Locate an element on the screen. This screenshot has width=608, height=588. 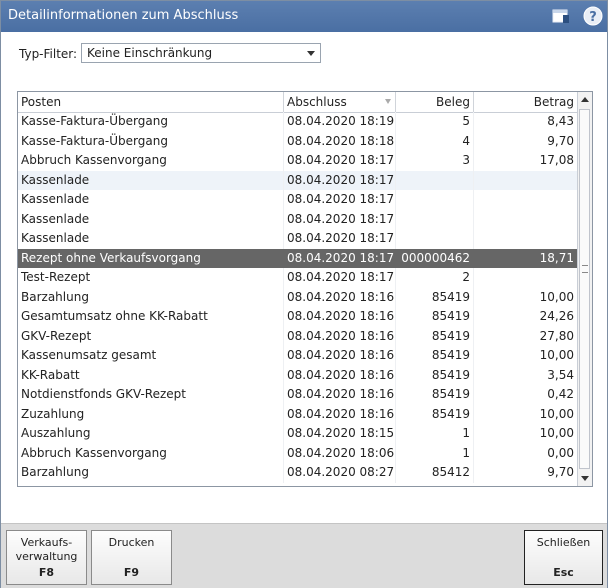
table-row: GKV-Rezept 08.04.2020 18:16 85419 27,80 is located at coordinates (298, 336).